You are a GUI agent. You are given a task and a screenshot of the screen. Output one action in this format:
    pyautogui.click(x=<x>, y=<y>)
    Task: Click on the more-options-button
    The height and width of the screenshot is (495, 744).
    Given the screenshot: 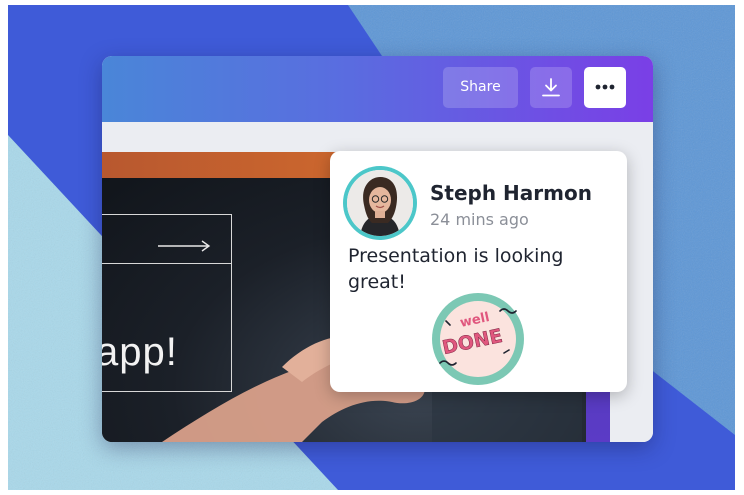 What is the action you would take?
    pyautogui.click(x=605, y=87)
    